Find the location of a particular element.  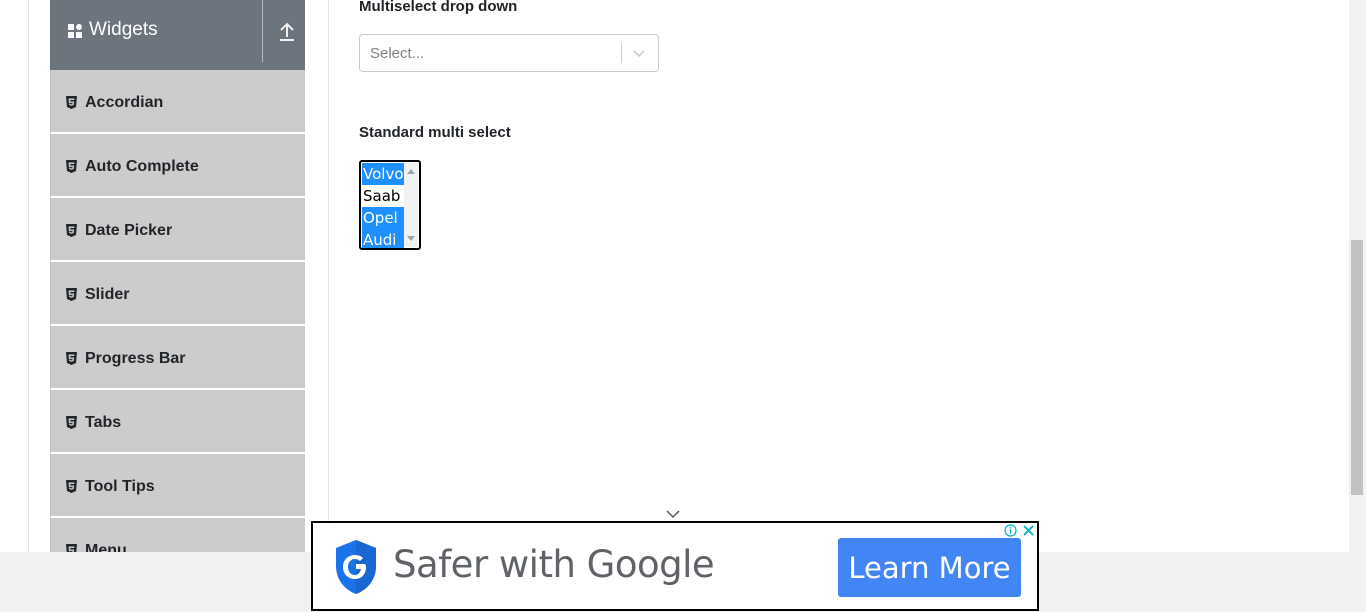

sidebar-item-progress-bar: Progress Bar is located at coordinates (177, 358).